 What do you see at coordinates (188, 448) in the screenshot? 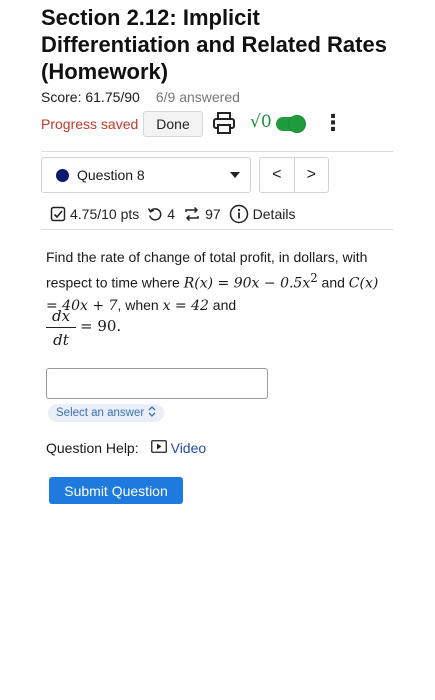
I see `video-link-label: Video` at bounding box center [188, 448].